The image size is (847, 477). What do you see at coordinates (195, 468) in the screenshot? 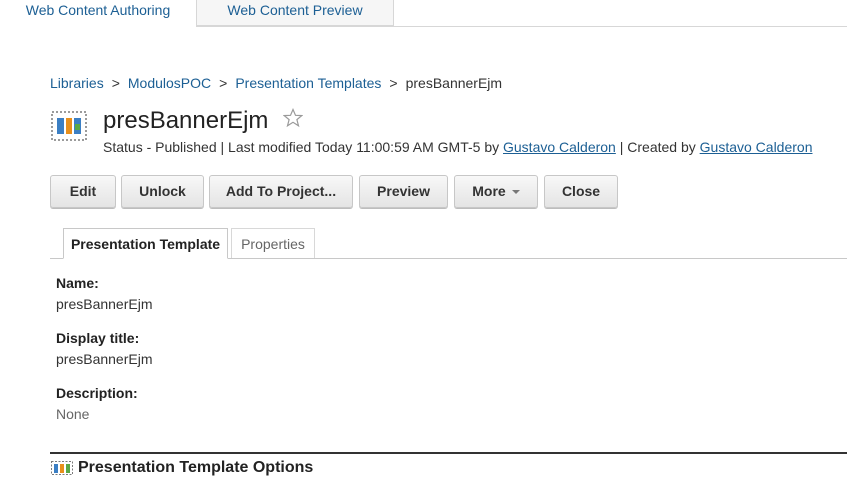
I see `section-title: Presentation Template Options` at bounding box center [195, 468].